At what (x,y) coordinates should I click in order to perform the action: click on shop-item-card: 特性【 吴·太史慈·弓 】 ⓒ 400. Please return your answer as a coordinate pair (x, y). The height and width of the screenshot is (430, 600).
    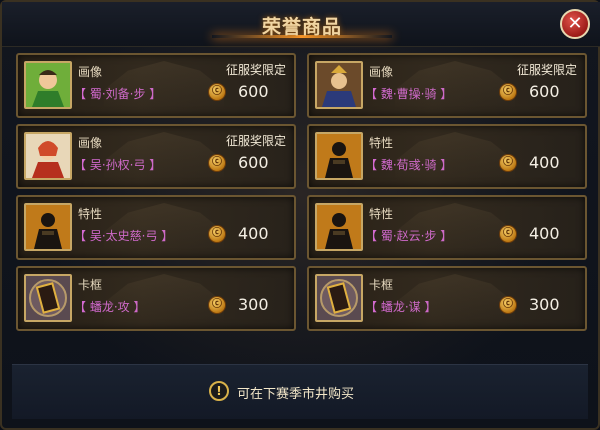
    Looking at the image, I should click on (156, 227).